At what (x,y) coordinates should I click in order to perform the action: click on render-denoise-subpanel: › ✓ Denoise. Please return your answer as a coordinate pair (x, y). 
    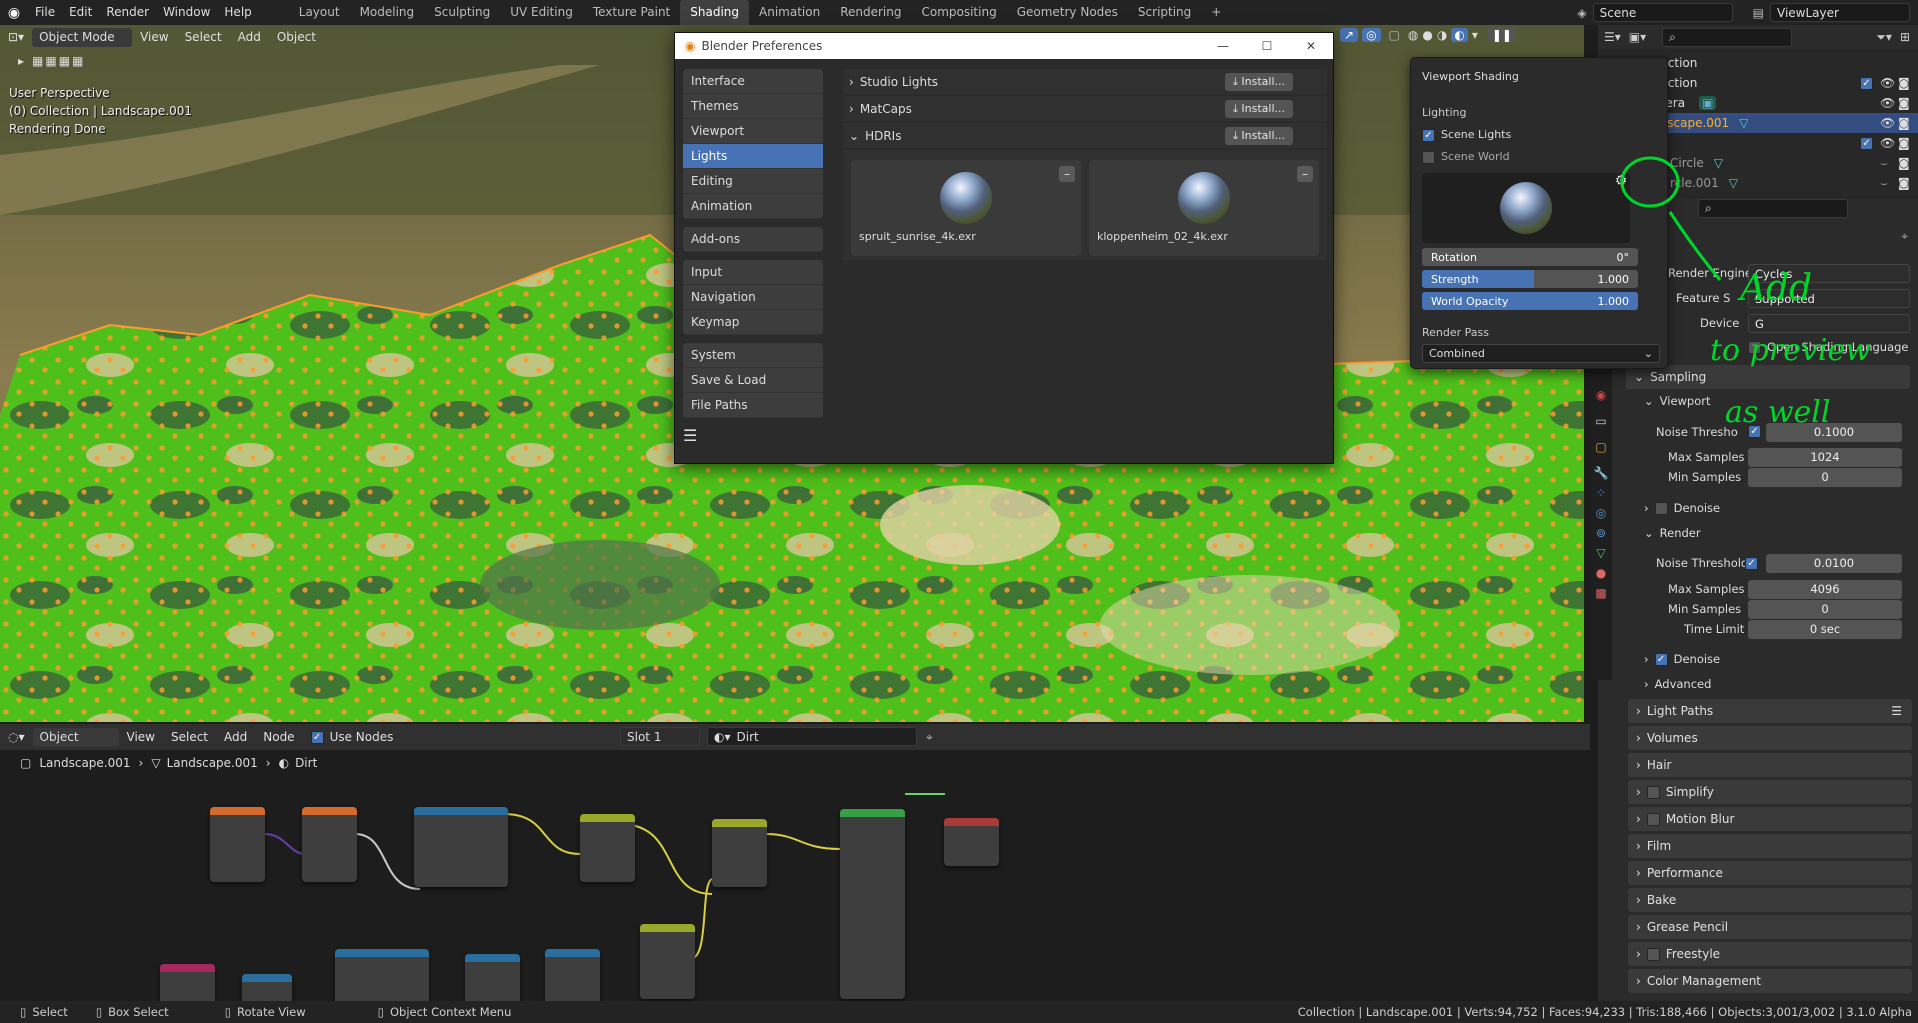
    Looking at the image, I should click on (1781, 659).